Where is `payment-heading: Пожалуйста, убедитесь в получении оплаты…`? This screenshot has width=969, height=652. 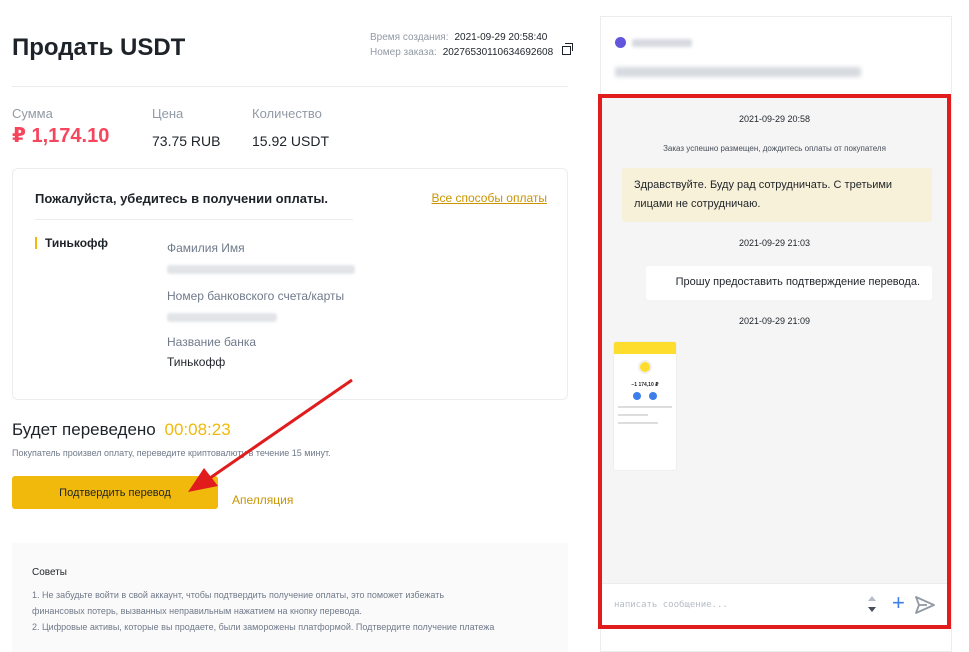
payment-heading: Пожалуйста, убедитесь в получении оплаты… is located at coordinates (182, 198).